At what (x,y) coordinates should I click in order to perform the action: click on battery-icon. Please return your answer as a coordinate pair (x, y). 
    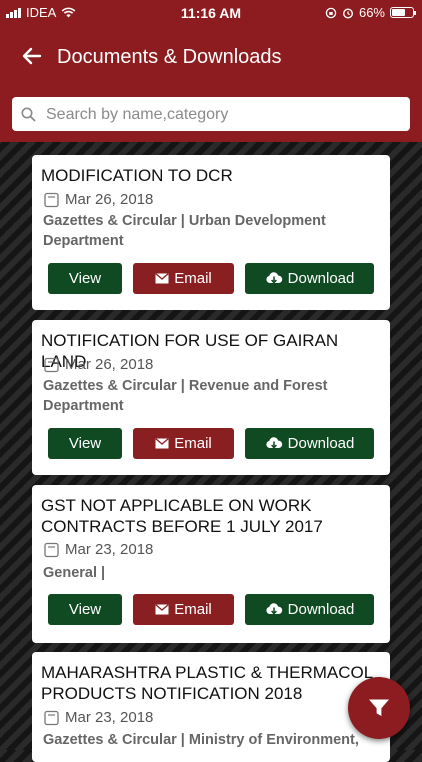
    Looking at the image, I should click on (403, 12).